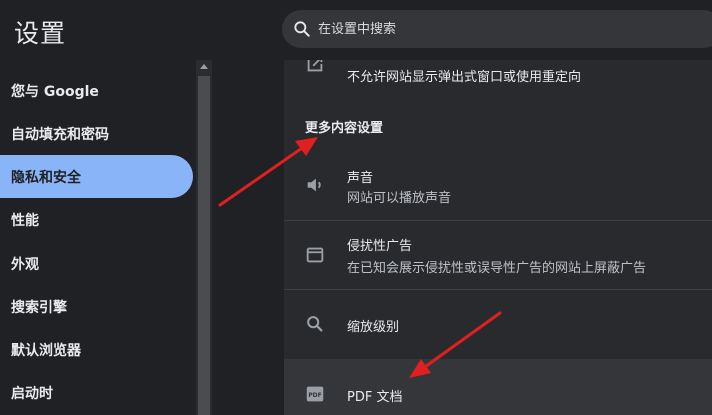 This screenshot has width=712, height=415. I want to click on scroll-up-arrow-icon, so click(204, 66).